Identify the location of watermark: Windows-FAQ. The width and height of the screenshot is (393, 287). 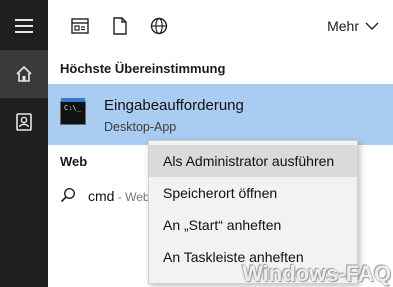
(316, 273).